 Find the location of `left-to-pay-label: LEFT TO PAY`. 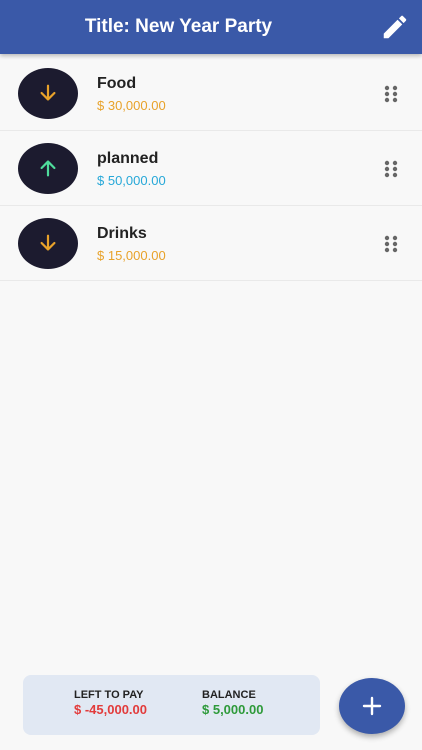

left-to-pay-label: LEFT TO PAY is located at coordinates (109, 695).